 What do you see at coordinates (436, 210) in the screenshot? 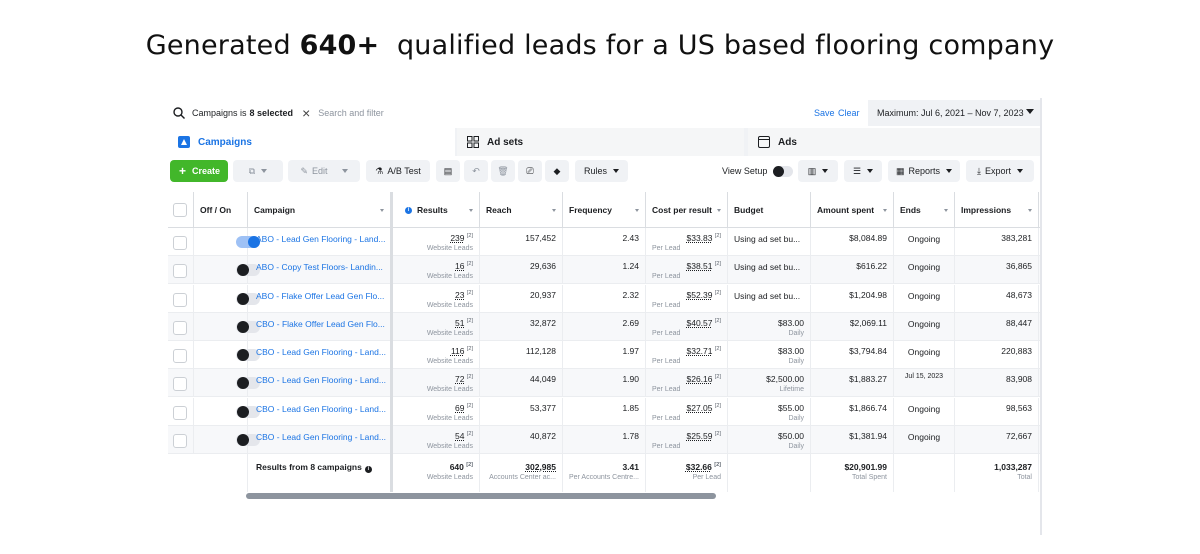
I see `header-results: i Results` at bounding box center [436, 210].